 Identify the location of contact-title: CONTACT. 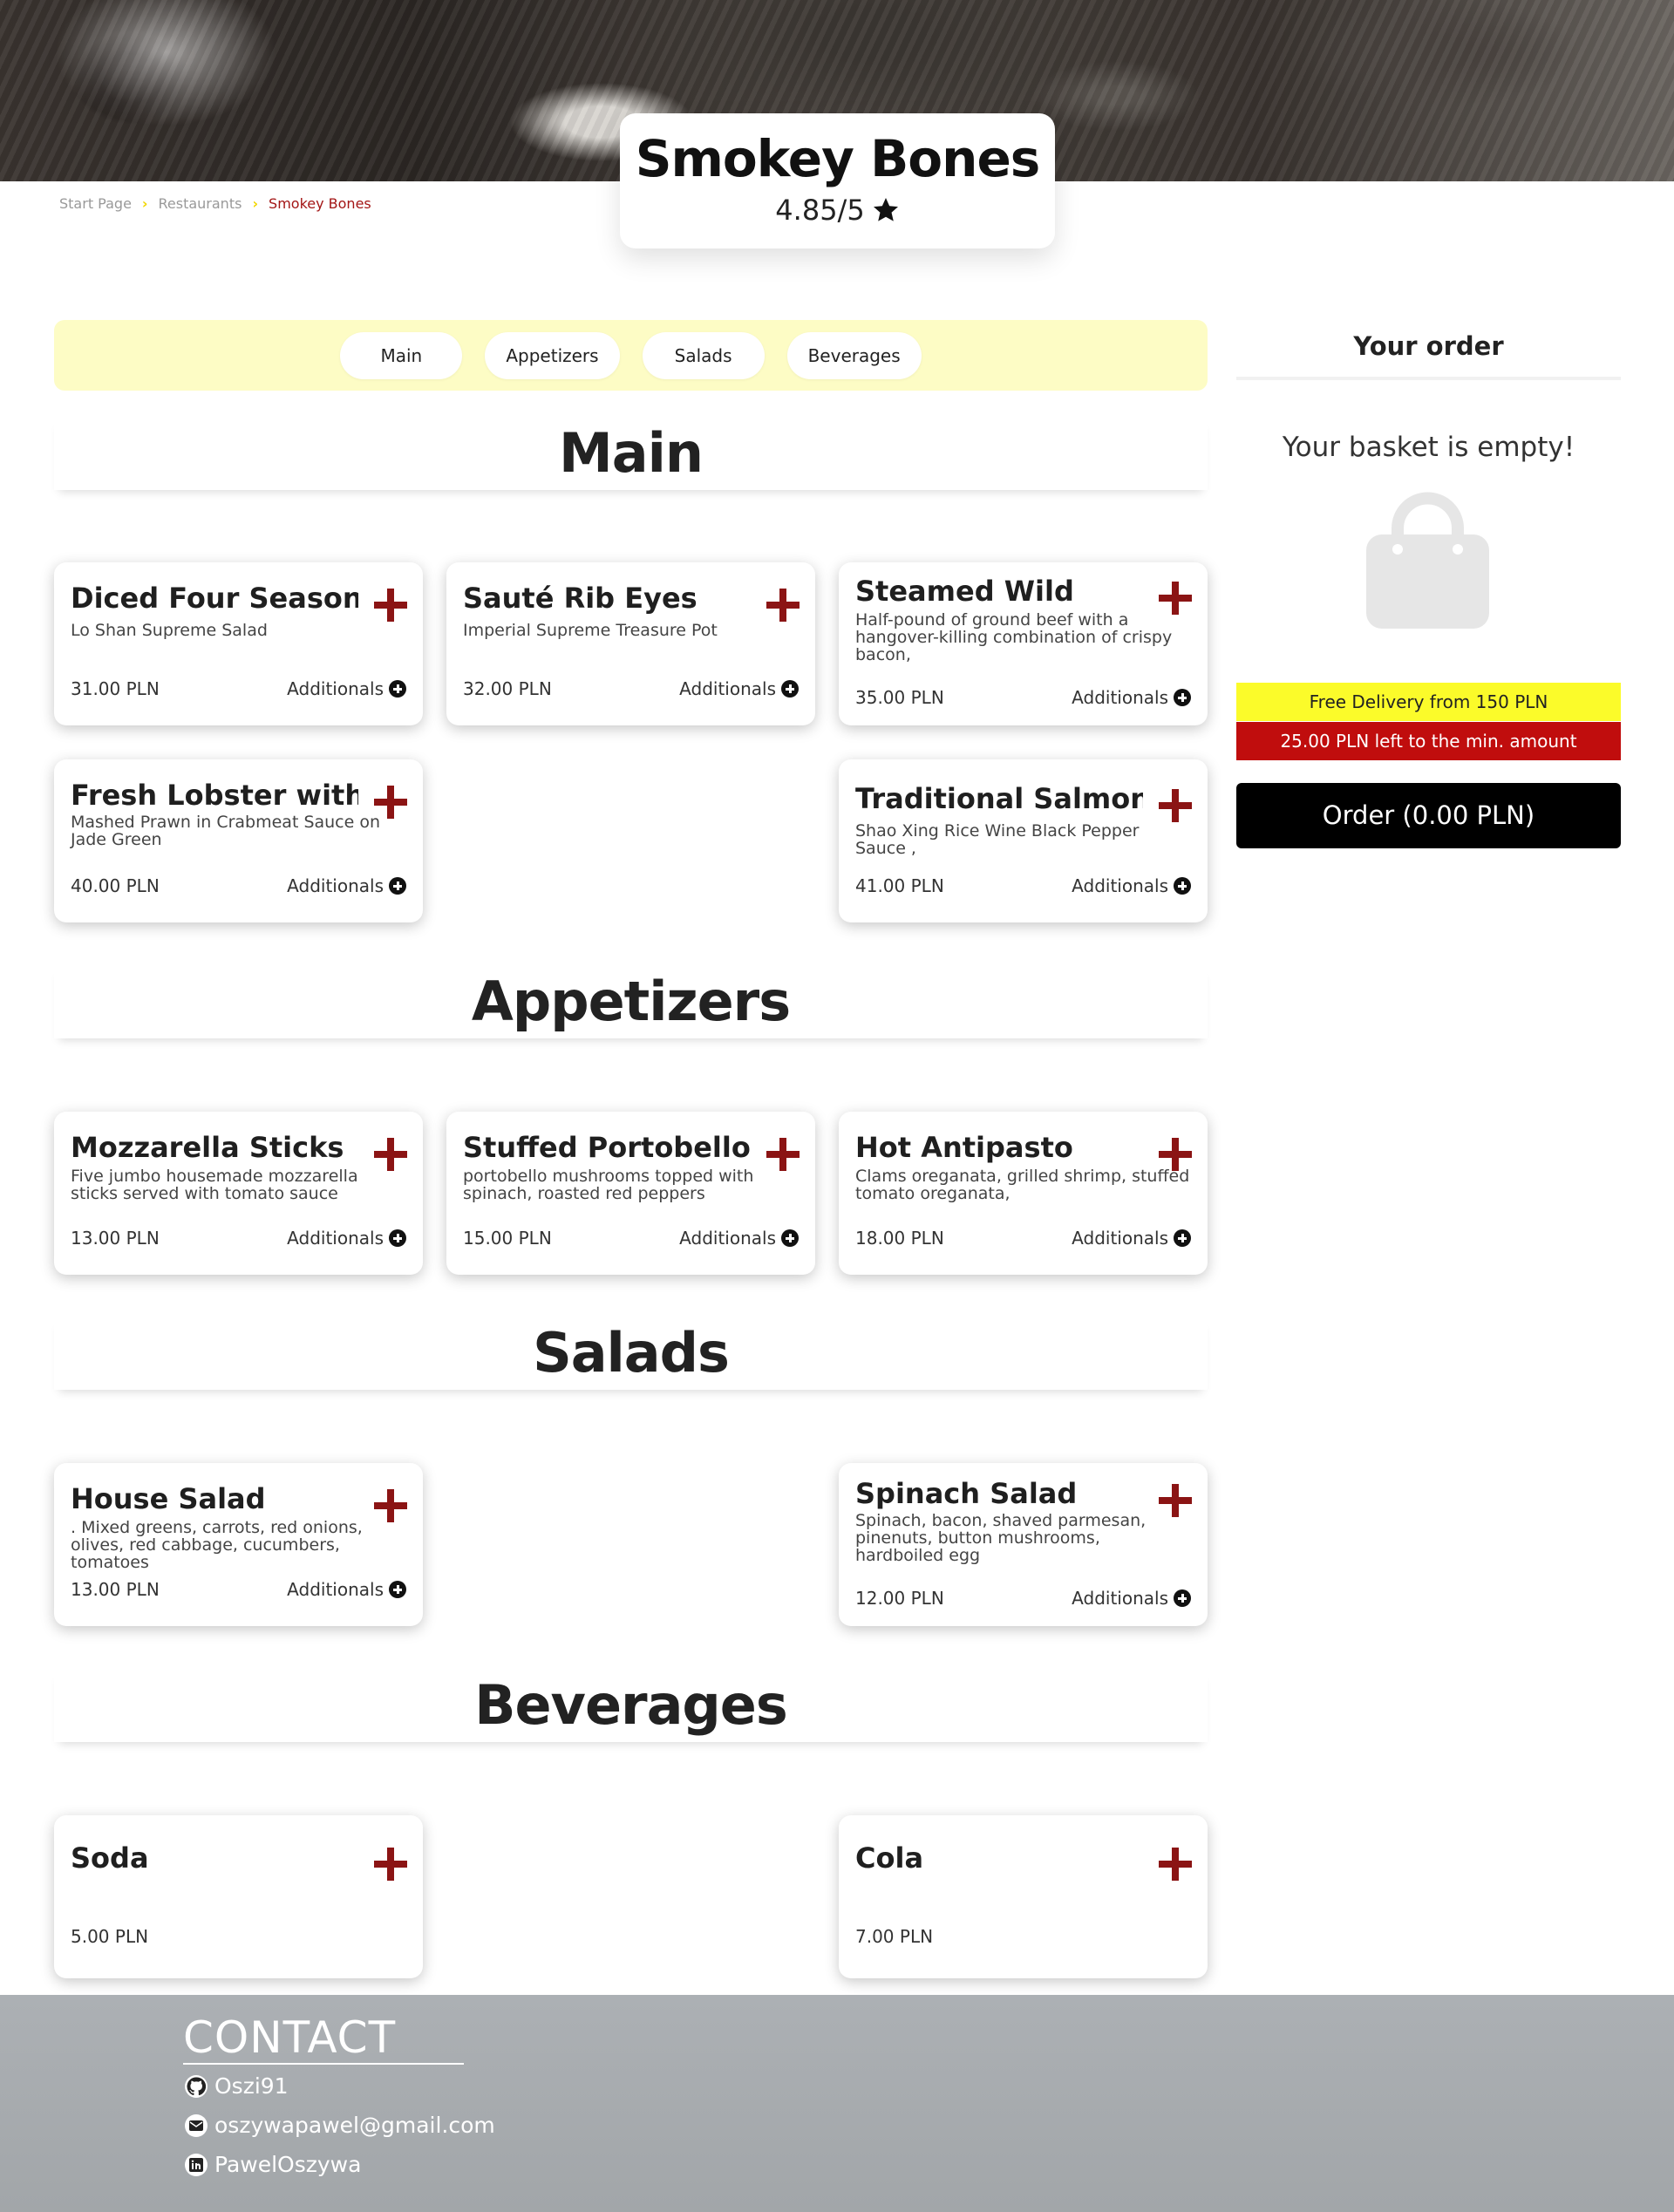
(323, 2038).